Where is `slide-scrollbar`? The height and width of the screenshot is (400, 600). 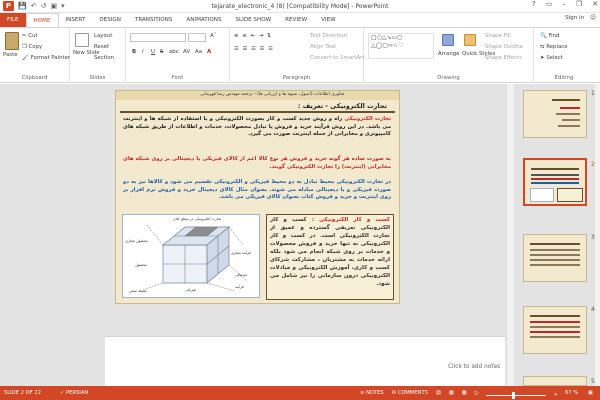
slide-scrollbar is located at coordinates (510, 235).